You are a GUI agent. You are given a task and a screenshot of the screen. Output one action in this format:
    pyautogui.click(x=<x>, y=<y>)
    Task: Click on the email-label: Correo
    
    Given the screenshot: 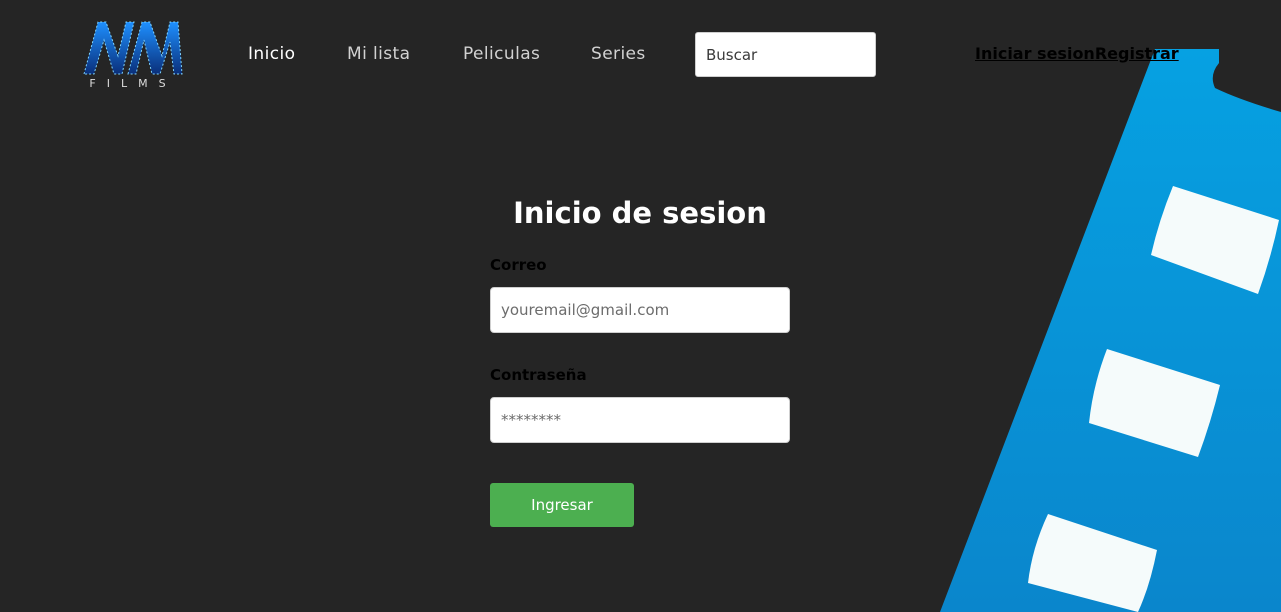 What is the action you would take?
    pyautogui.click(x=518, y=265)
    